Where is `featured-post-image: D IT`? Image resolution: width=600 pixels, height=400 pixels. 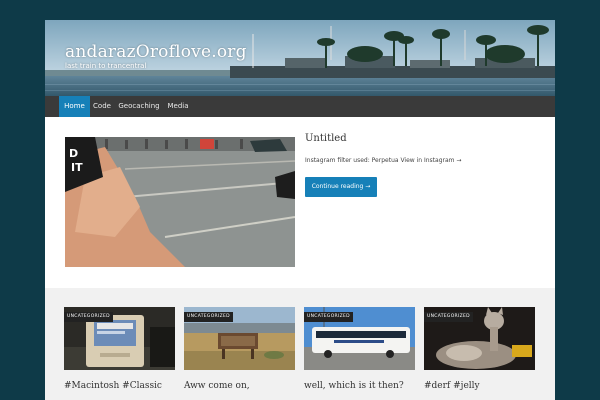 featured-post-image: D IT is located at coordinates (180, 202).